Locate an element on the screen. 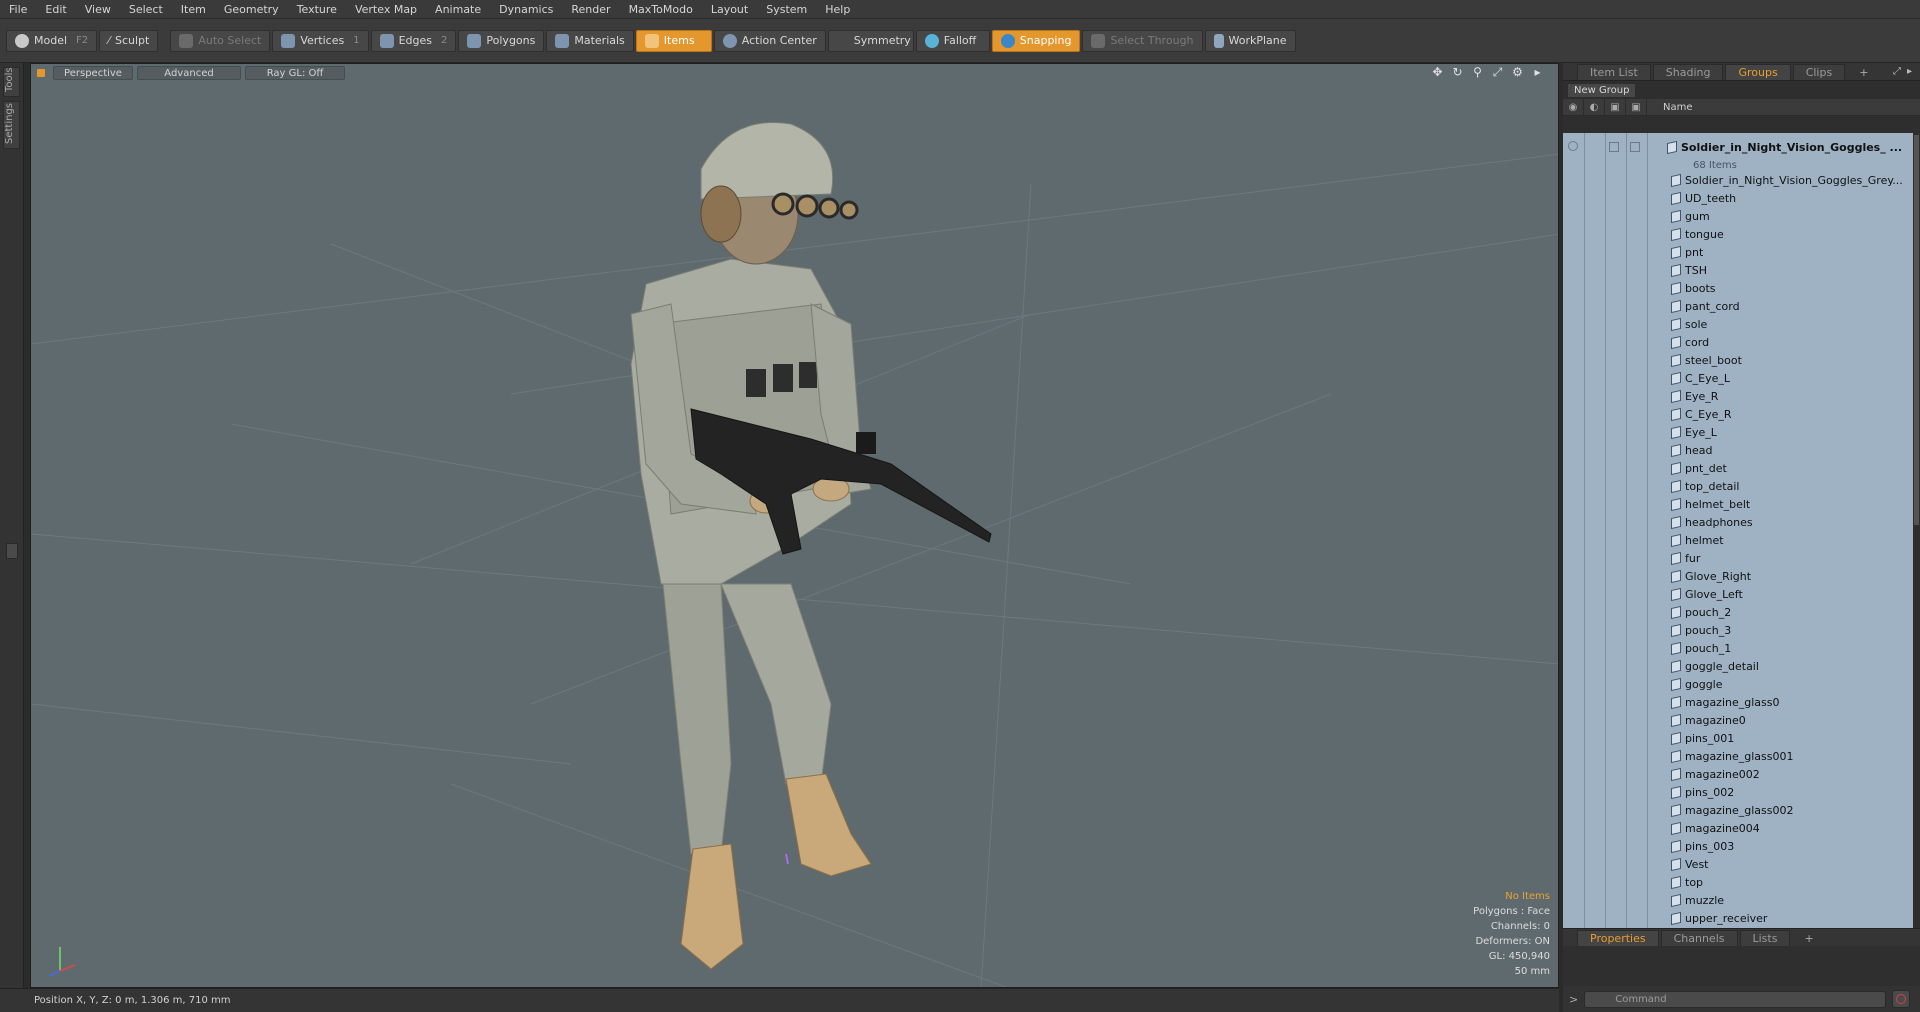 This screenshot has width=1920, height=1012. menu-item: Item is located at coordinates (193, 9).